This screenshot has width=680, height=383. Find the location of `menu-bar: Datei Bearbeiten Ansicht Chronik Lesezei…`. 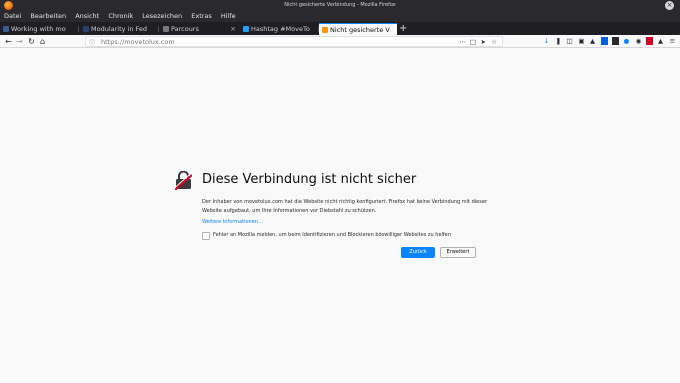

menu-bar: Datei Bearbeiten Ansicht Chronik Lesezei… is located at coordinates (340, 16).